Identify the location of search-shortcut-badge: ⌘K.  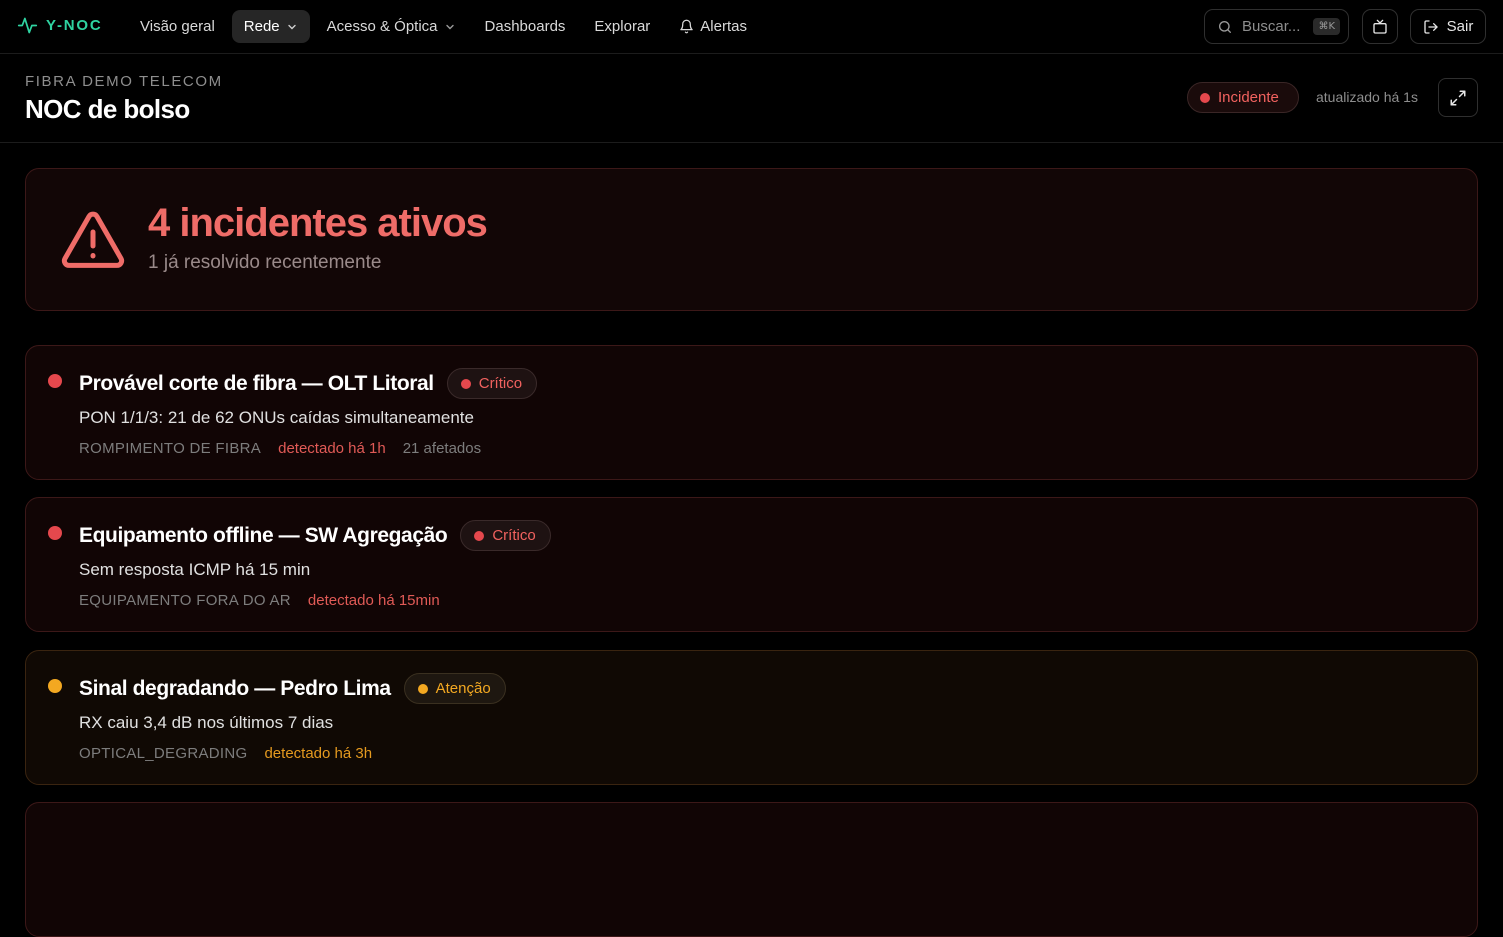
(1326, 26).